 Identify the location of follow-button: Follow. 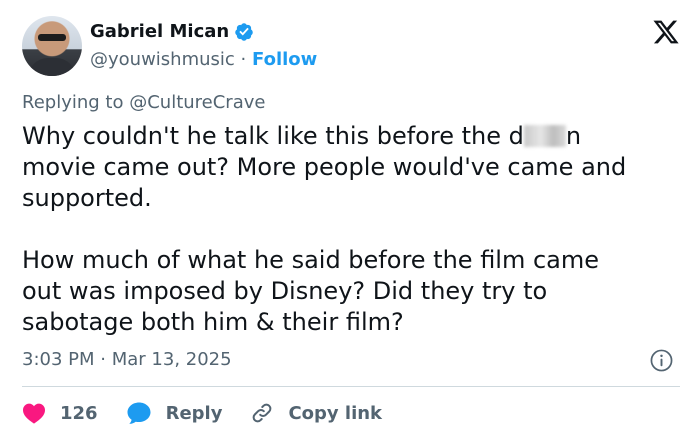
(284, 59).